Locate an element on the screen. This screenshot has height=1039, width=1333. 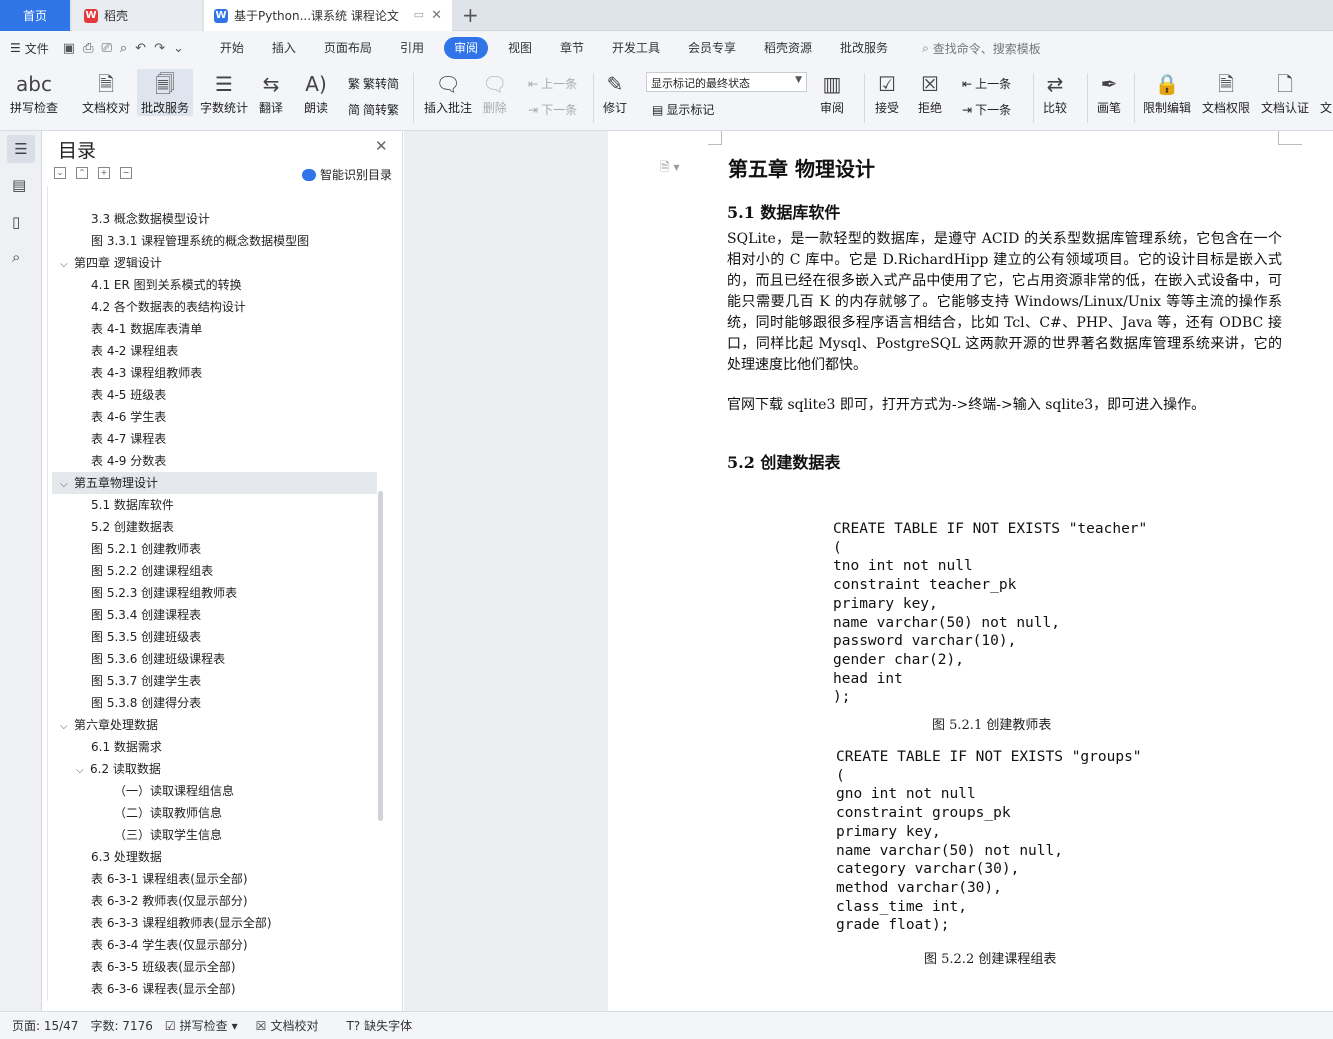
toc-item: 图 5.2.3 创建课程组教师表 is located at coordinates (142, 593).